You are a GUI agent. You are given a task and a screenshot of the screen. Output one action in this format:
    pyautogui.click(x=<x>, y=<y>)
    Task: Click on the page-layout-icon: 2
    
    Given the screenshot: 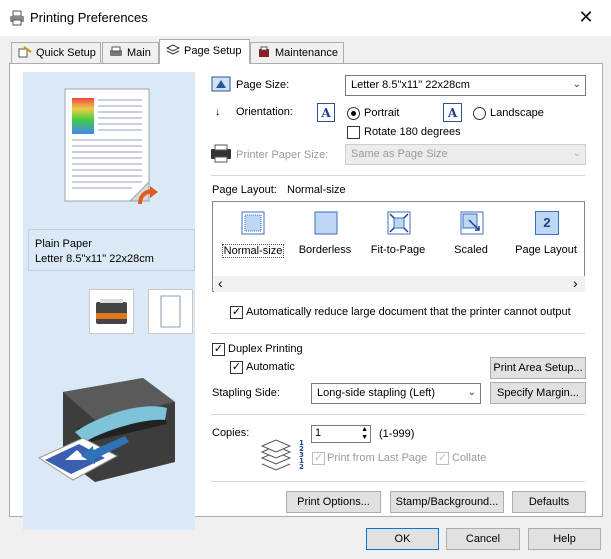 What is the action you would take?
    pyautogui.click(x=547, y=223)
    